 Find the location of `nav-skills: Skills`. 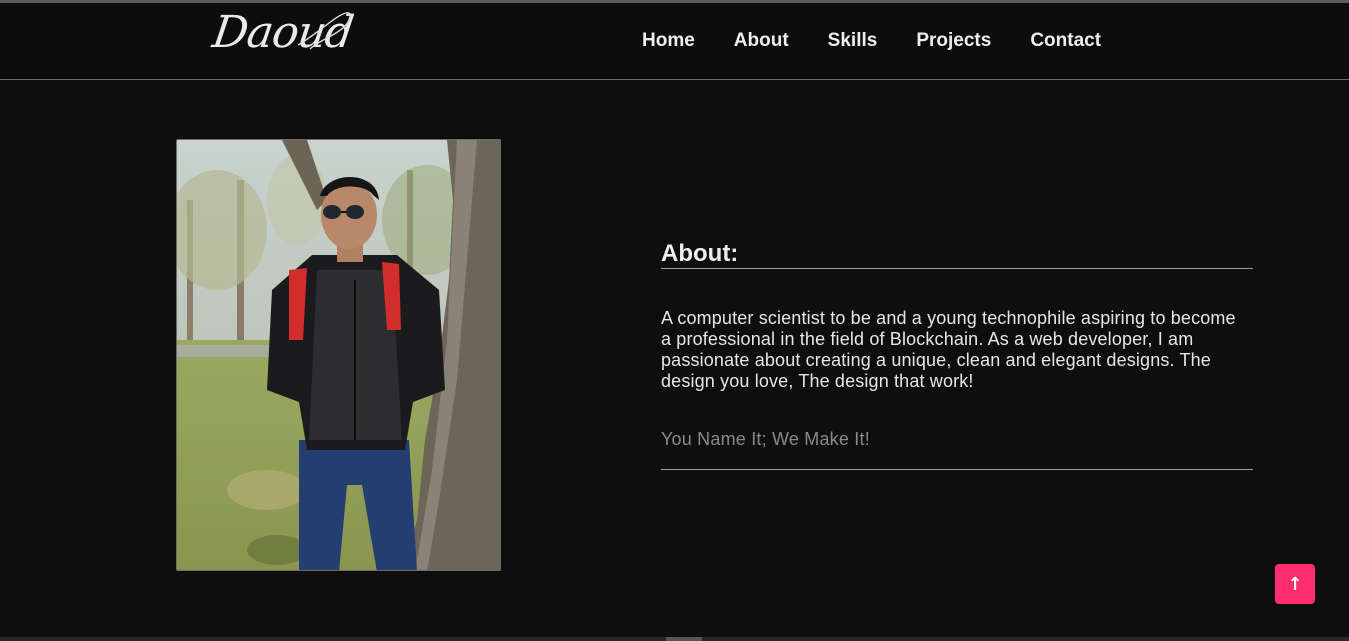

nav-skills: Skills is located at coordinates (853, 41).